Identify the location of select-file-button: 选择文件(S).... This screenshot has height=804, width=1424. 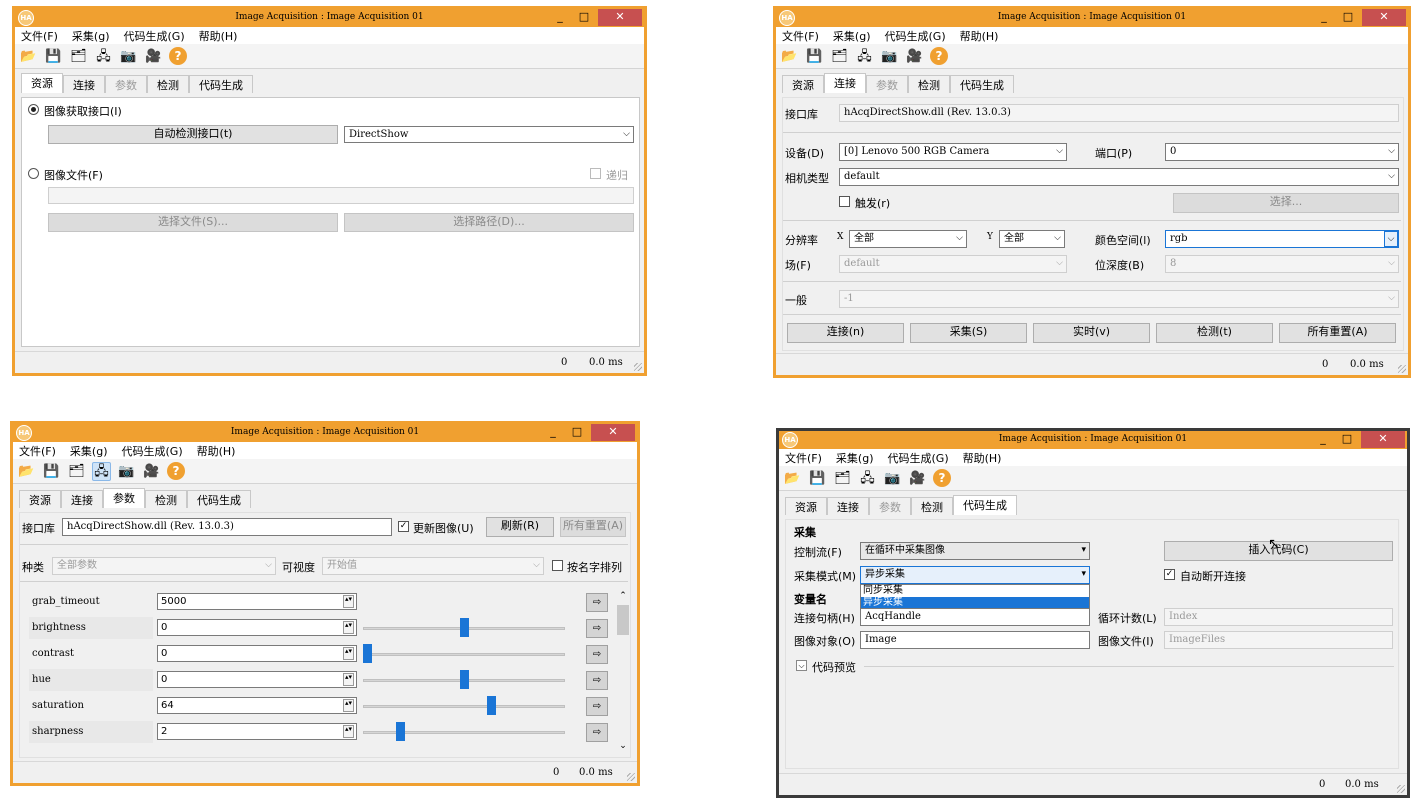
(193, 222).